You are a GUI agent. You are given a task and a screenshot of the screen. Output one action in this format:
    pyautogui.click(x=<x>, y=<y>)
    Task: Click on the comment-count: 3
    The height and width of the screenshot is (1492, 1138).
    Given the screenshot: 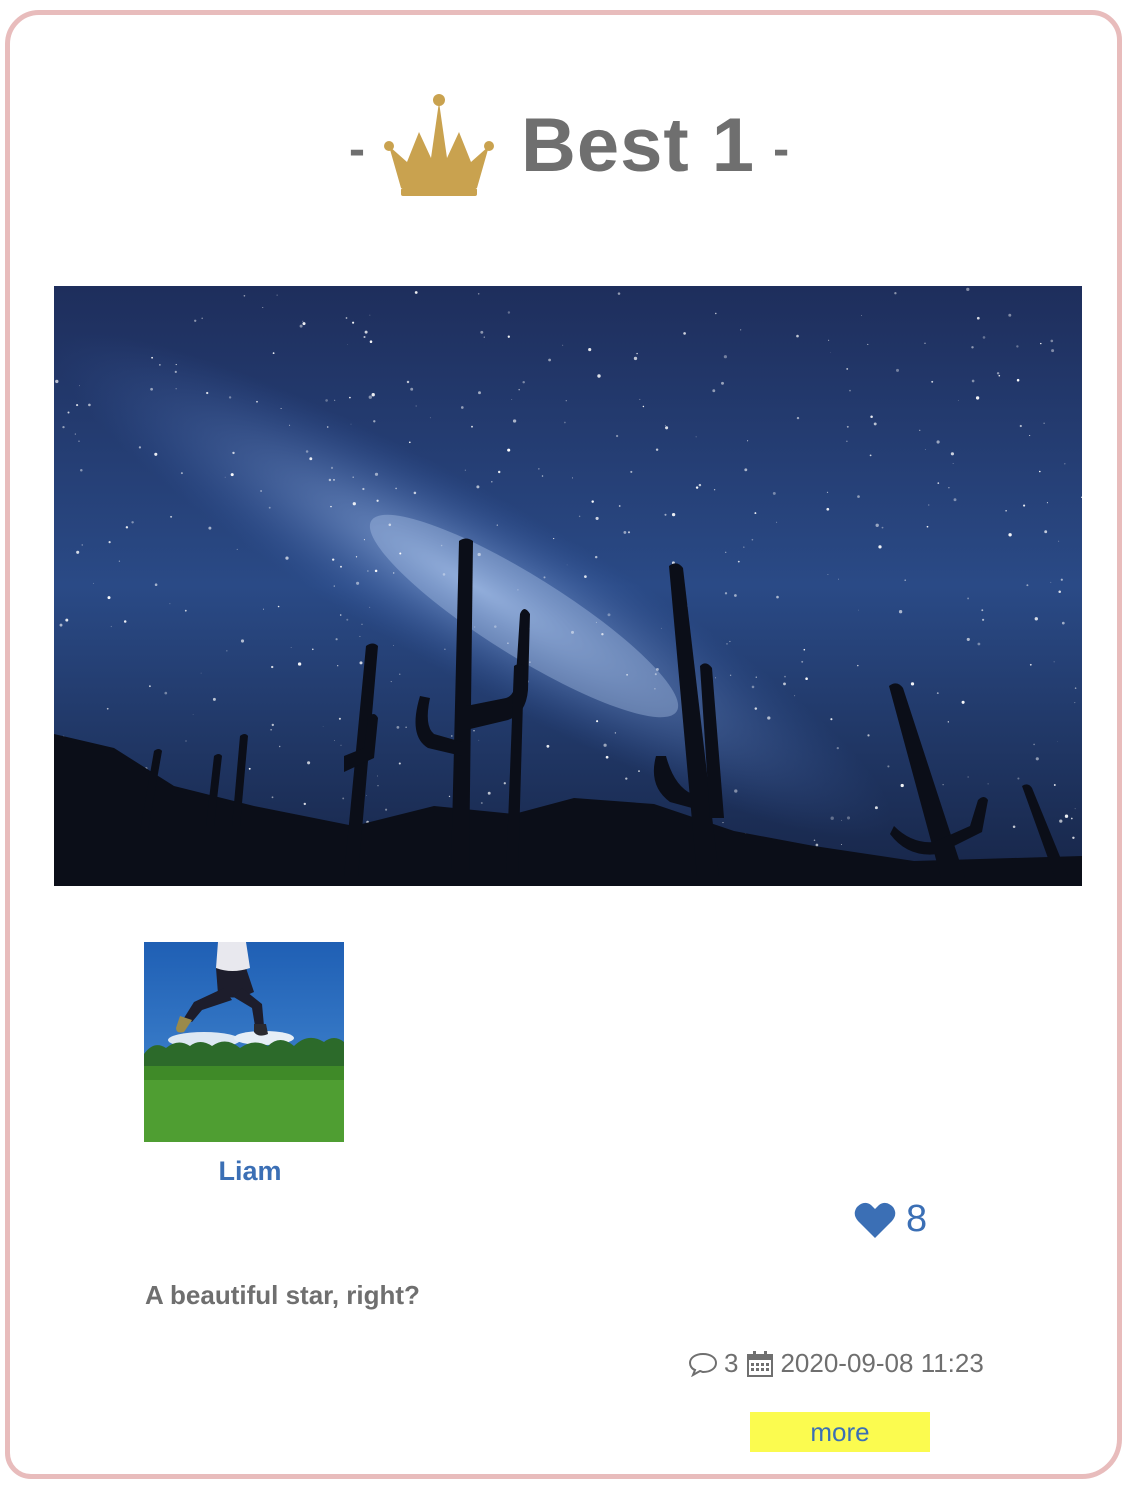 What is the action you would take?
    pyautogui.click(x=731, y=1363)
    